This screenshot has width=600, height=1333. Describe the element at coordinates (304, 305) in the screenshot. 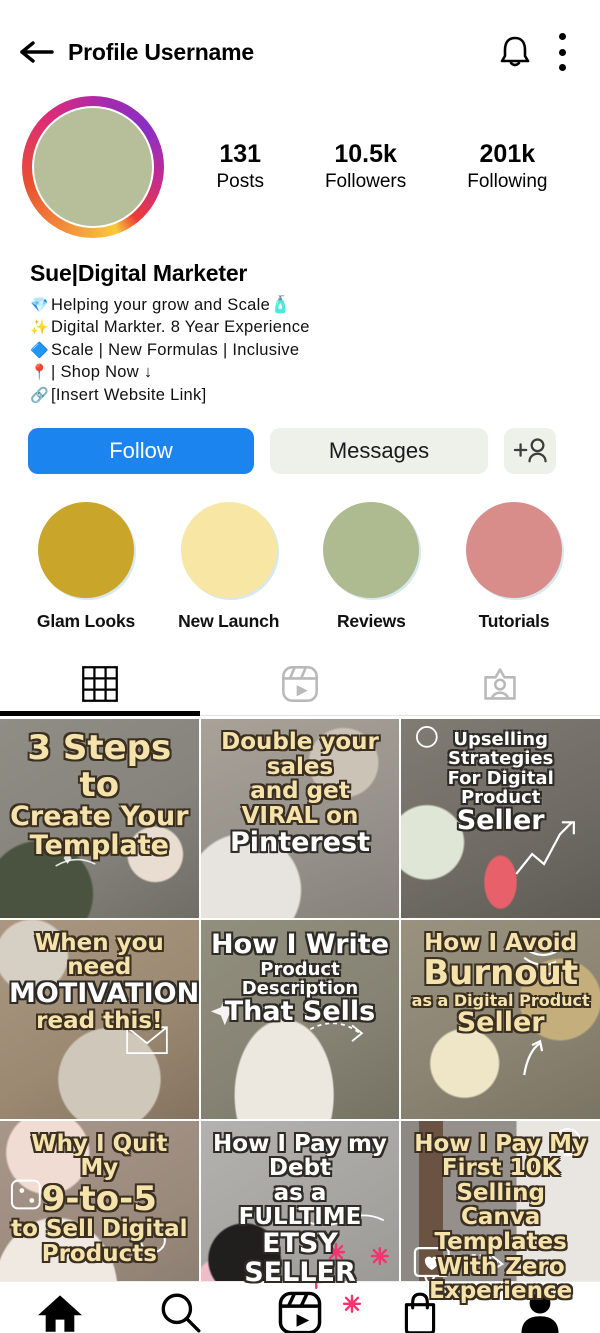

I see `bio-line: 💎 Helping your grow and Scale🧴` at that location.